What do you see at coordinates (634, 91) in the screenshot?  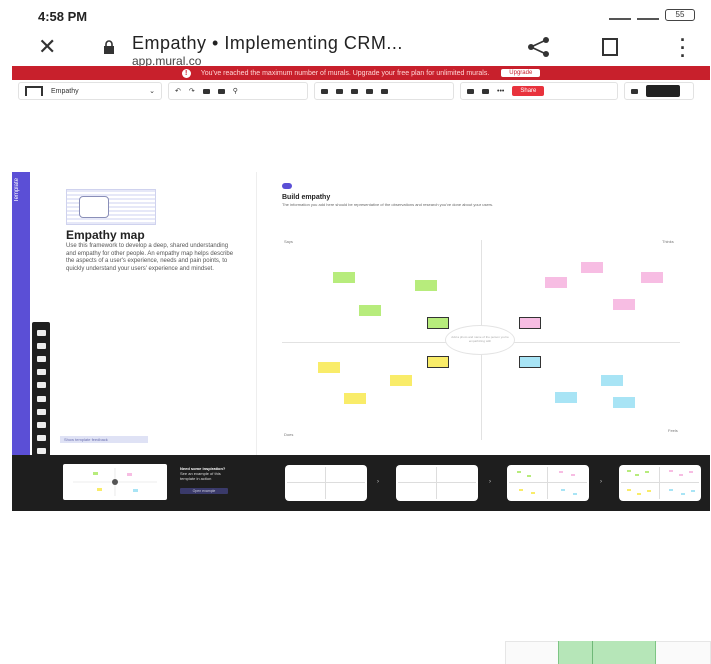 I see `help-icon` at bounding box center [634, 91].